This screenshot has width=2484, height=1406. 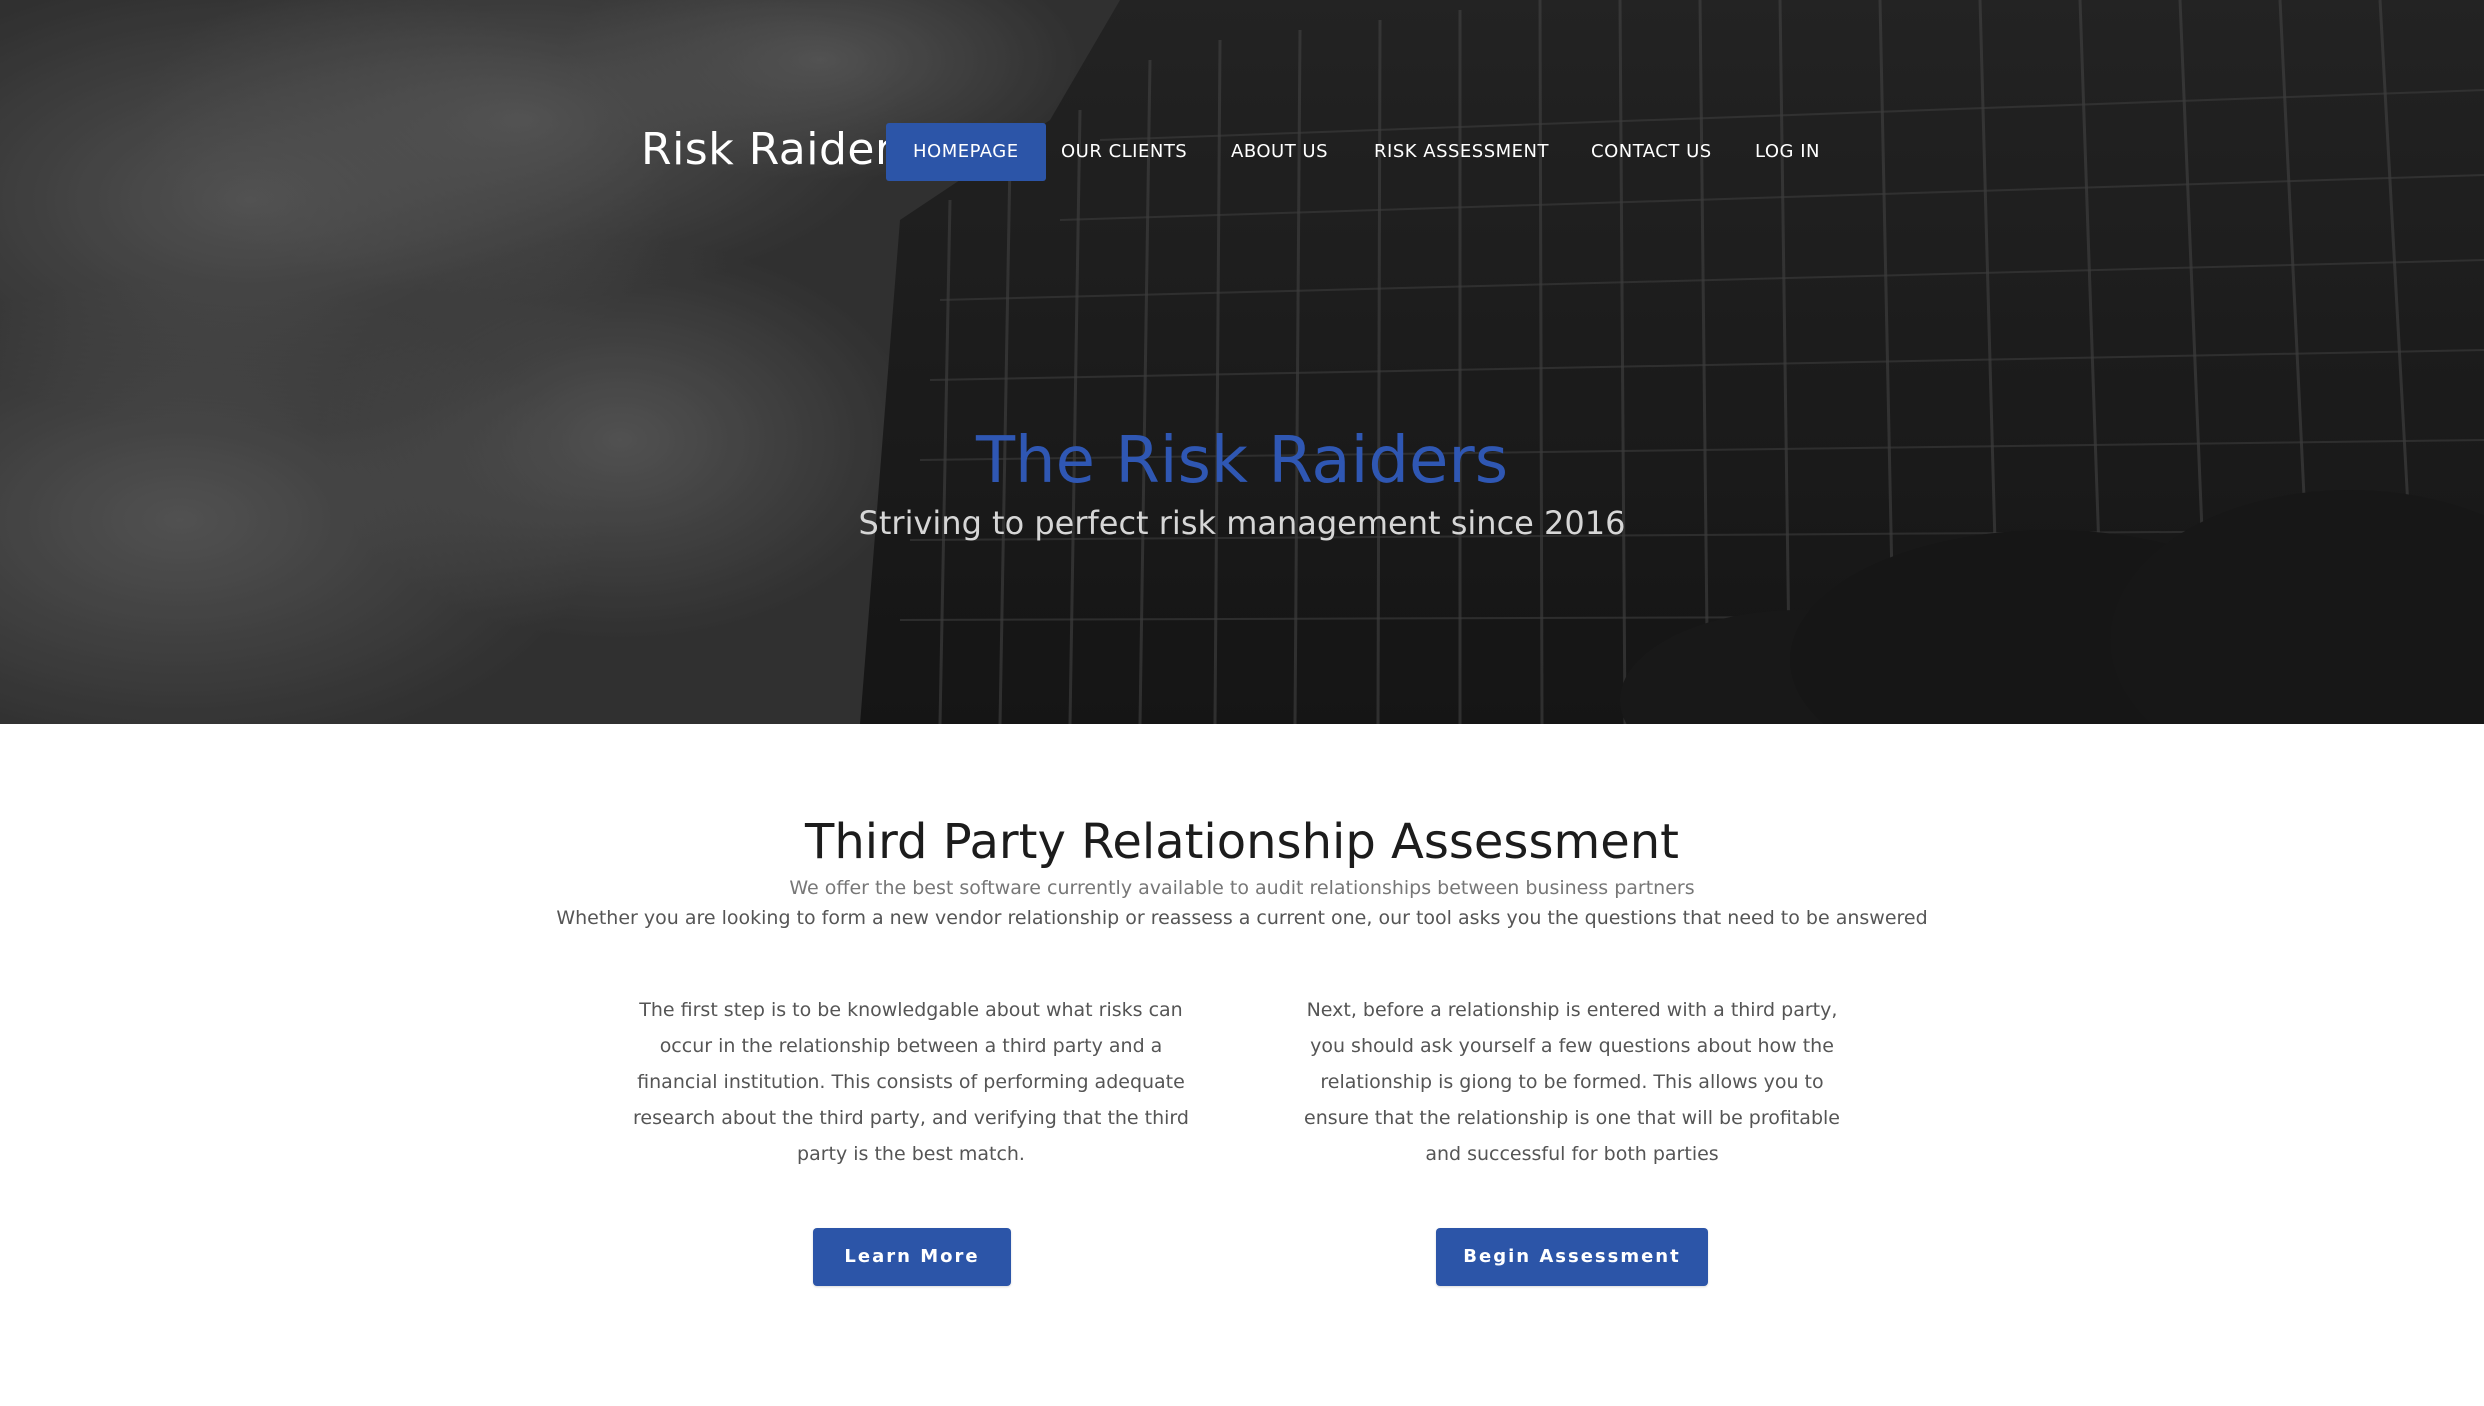 I want to click on learn-more-button: Learn More, so click(x=912, y=1257).